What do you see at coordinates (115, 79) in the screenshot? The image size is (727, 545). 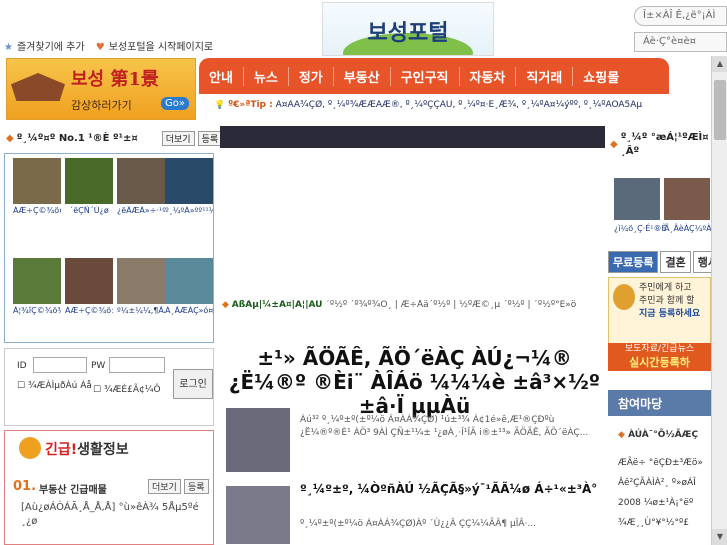 I see `banner-title: 보성 第1景` at bounding box center [115, 79].